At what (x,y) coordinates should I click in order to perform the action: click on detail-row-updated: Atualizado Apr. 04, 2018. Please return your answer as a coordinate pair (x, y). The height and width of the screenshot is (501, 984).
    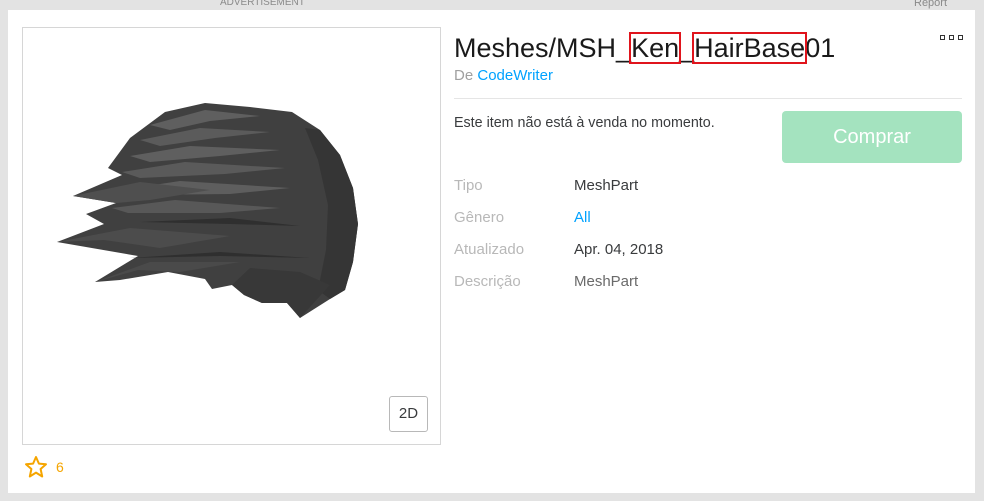
    Looking at the image, I should click on (654, 250).